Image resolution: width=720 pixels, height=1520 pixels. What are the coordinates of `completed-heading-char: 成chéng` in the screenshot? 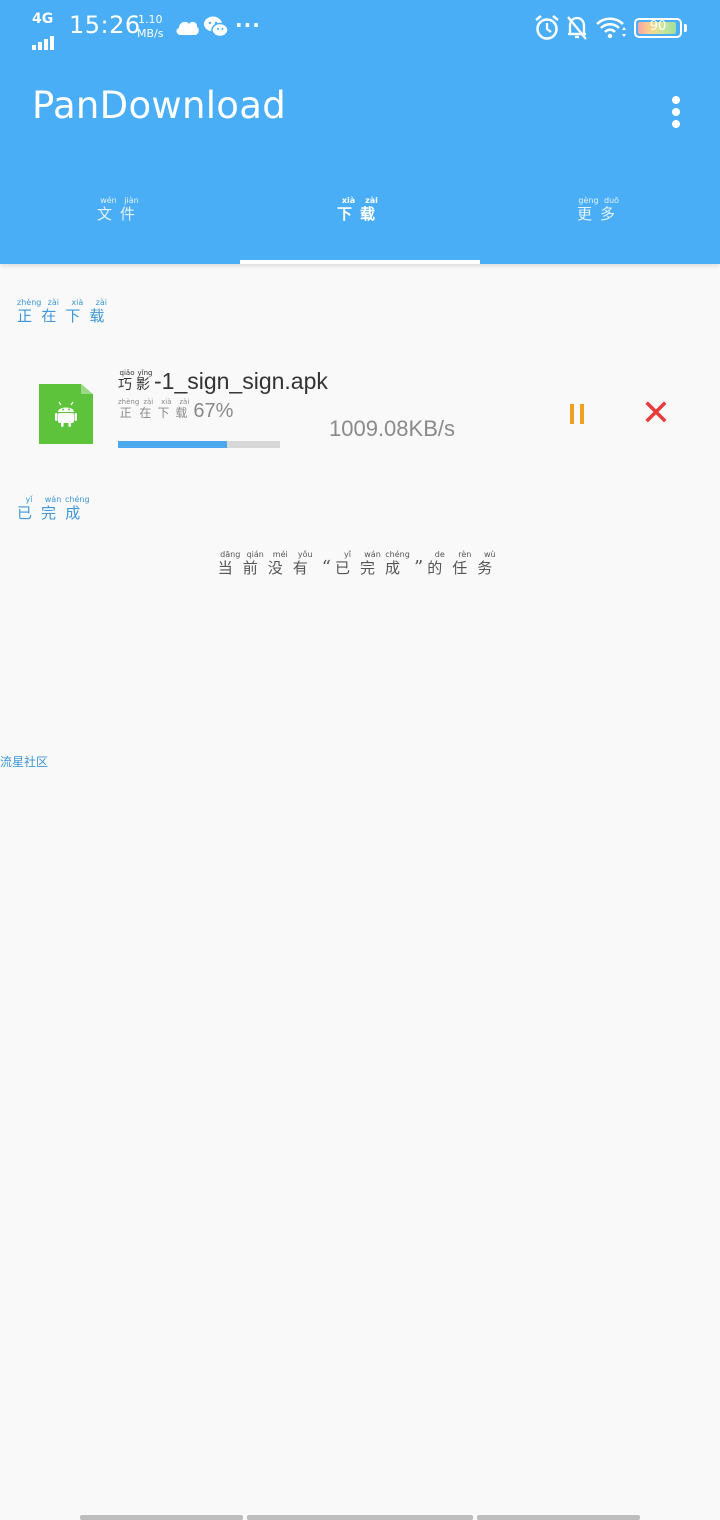 It's located at (77, 508).